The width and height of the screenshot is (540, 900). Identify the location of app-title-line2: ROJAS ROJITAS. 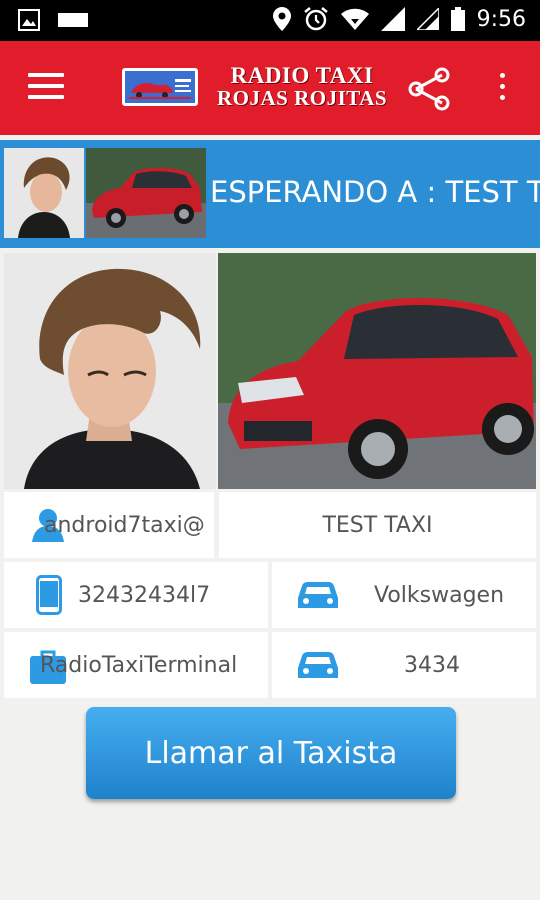
(302, 98).